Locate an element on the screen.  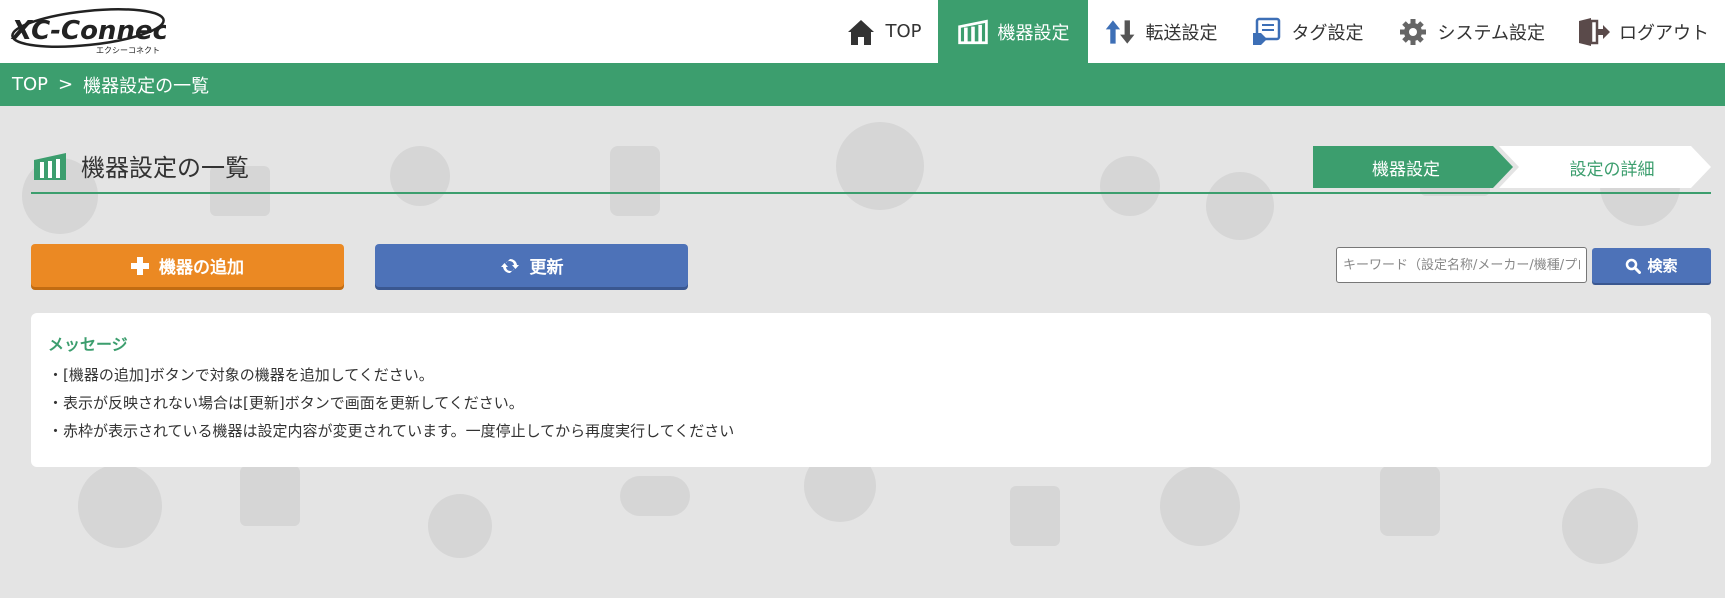
tag-icon is located at coordinates (1267, 32).